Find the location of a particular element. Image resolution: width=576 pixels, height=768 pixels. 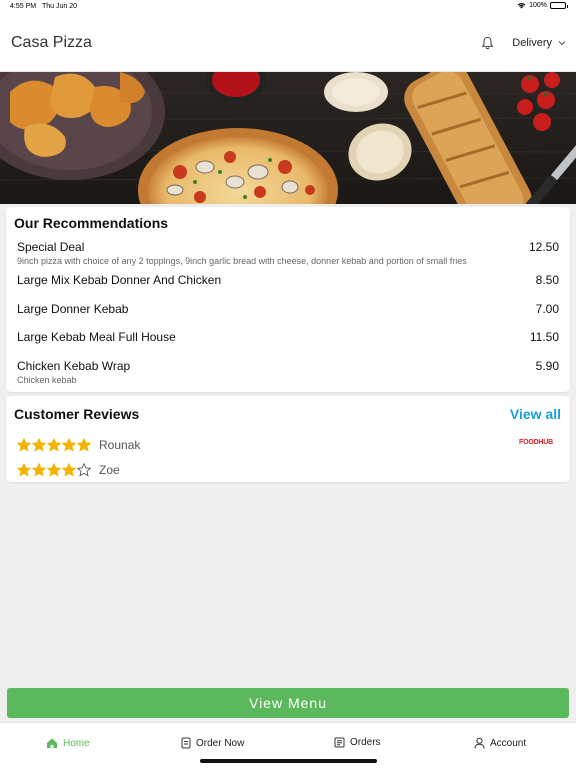

reviewer-name: Zoe is located at coordinates (109, 470).